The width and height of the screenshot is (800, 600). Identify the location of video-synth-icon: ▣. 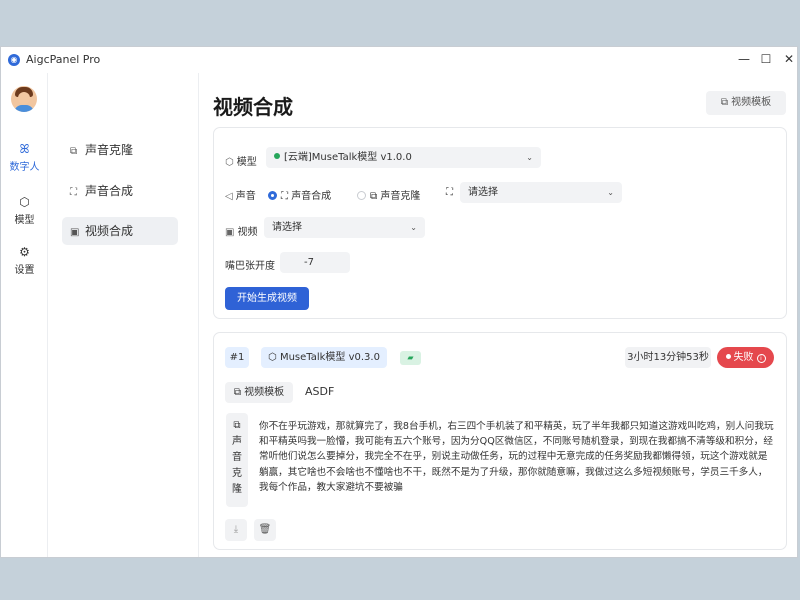
(75, 232).